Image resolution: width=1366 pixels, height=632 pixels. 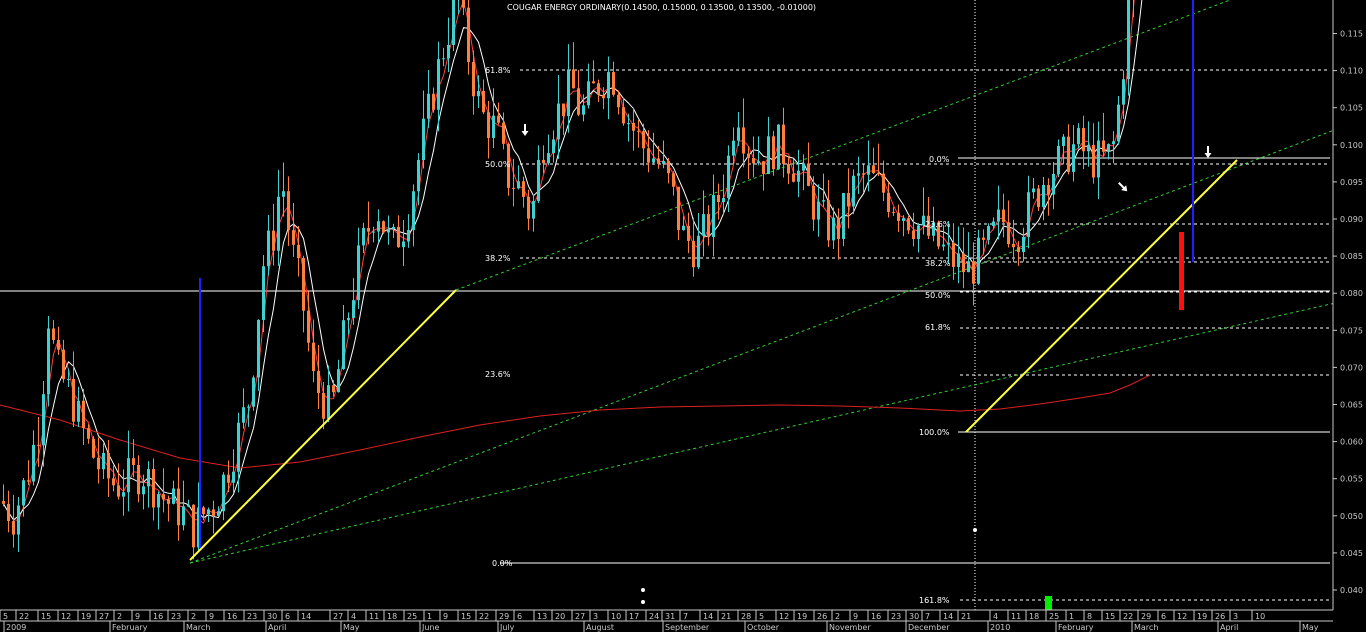 I want to click on fib-left-23-6: 23.6%, so click(x=498, y=374).